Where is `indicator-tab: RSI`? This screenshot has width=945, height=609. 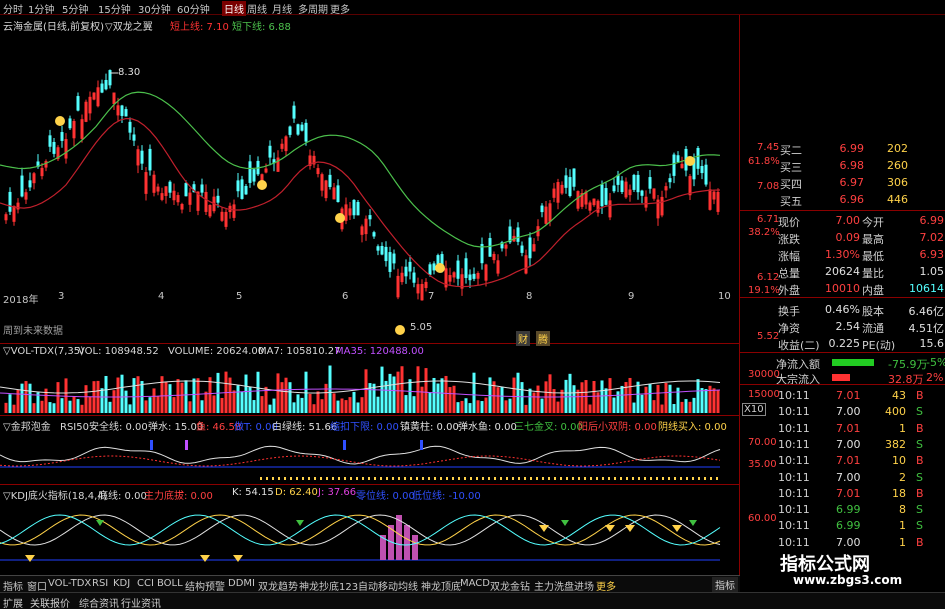
indicator-tab: RSI is located at coordinates (100, 583).